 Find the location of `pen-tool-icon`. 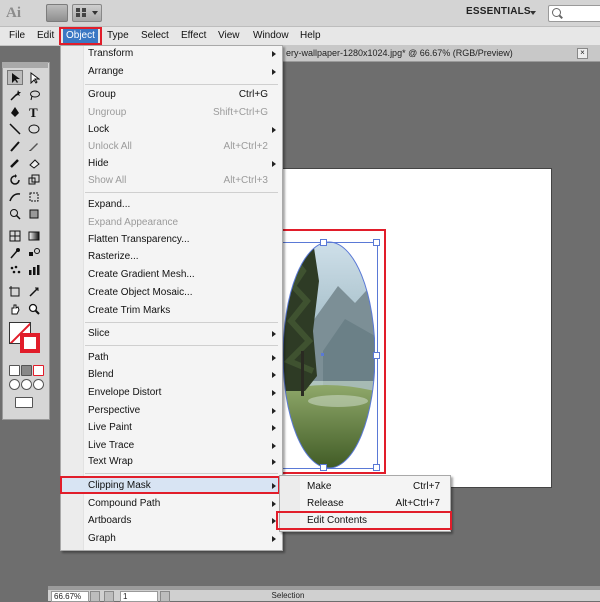

pen-tool-icon is located at coordinates (15, 111).